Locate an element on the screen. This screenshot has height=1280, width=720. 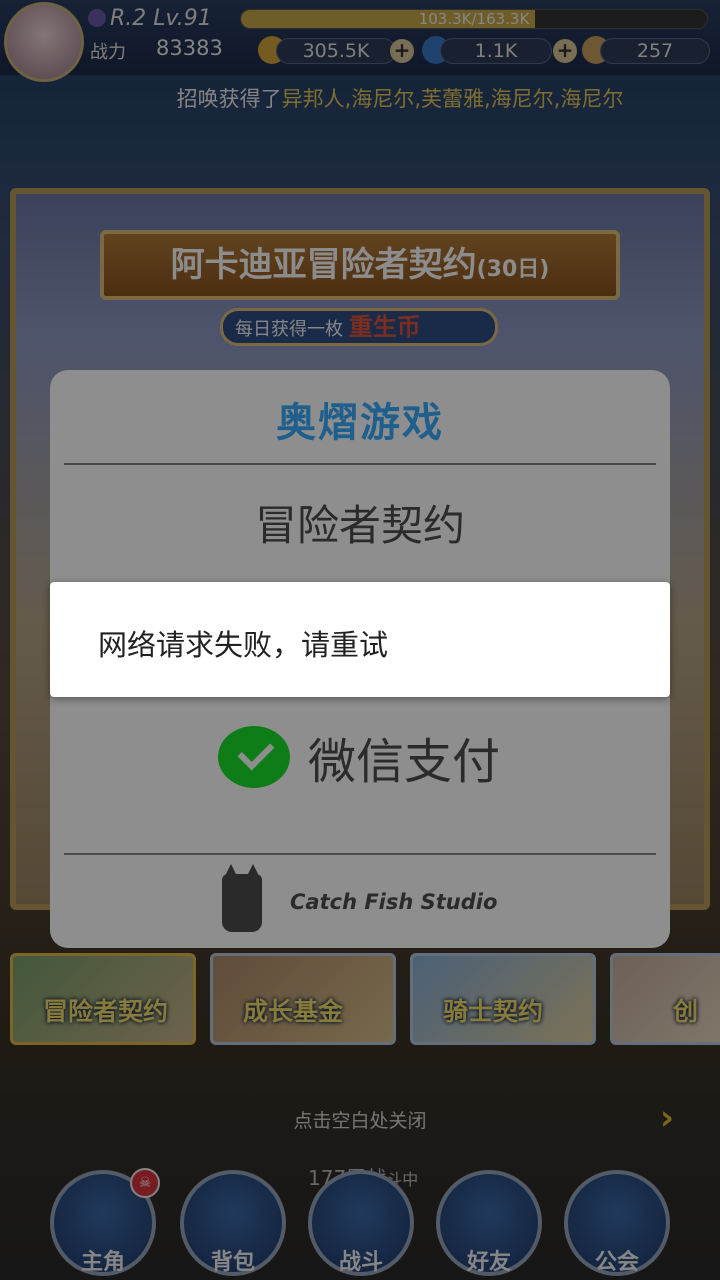
wechat-icon is located at coordinates (254, 757).